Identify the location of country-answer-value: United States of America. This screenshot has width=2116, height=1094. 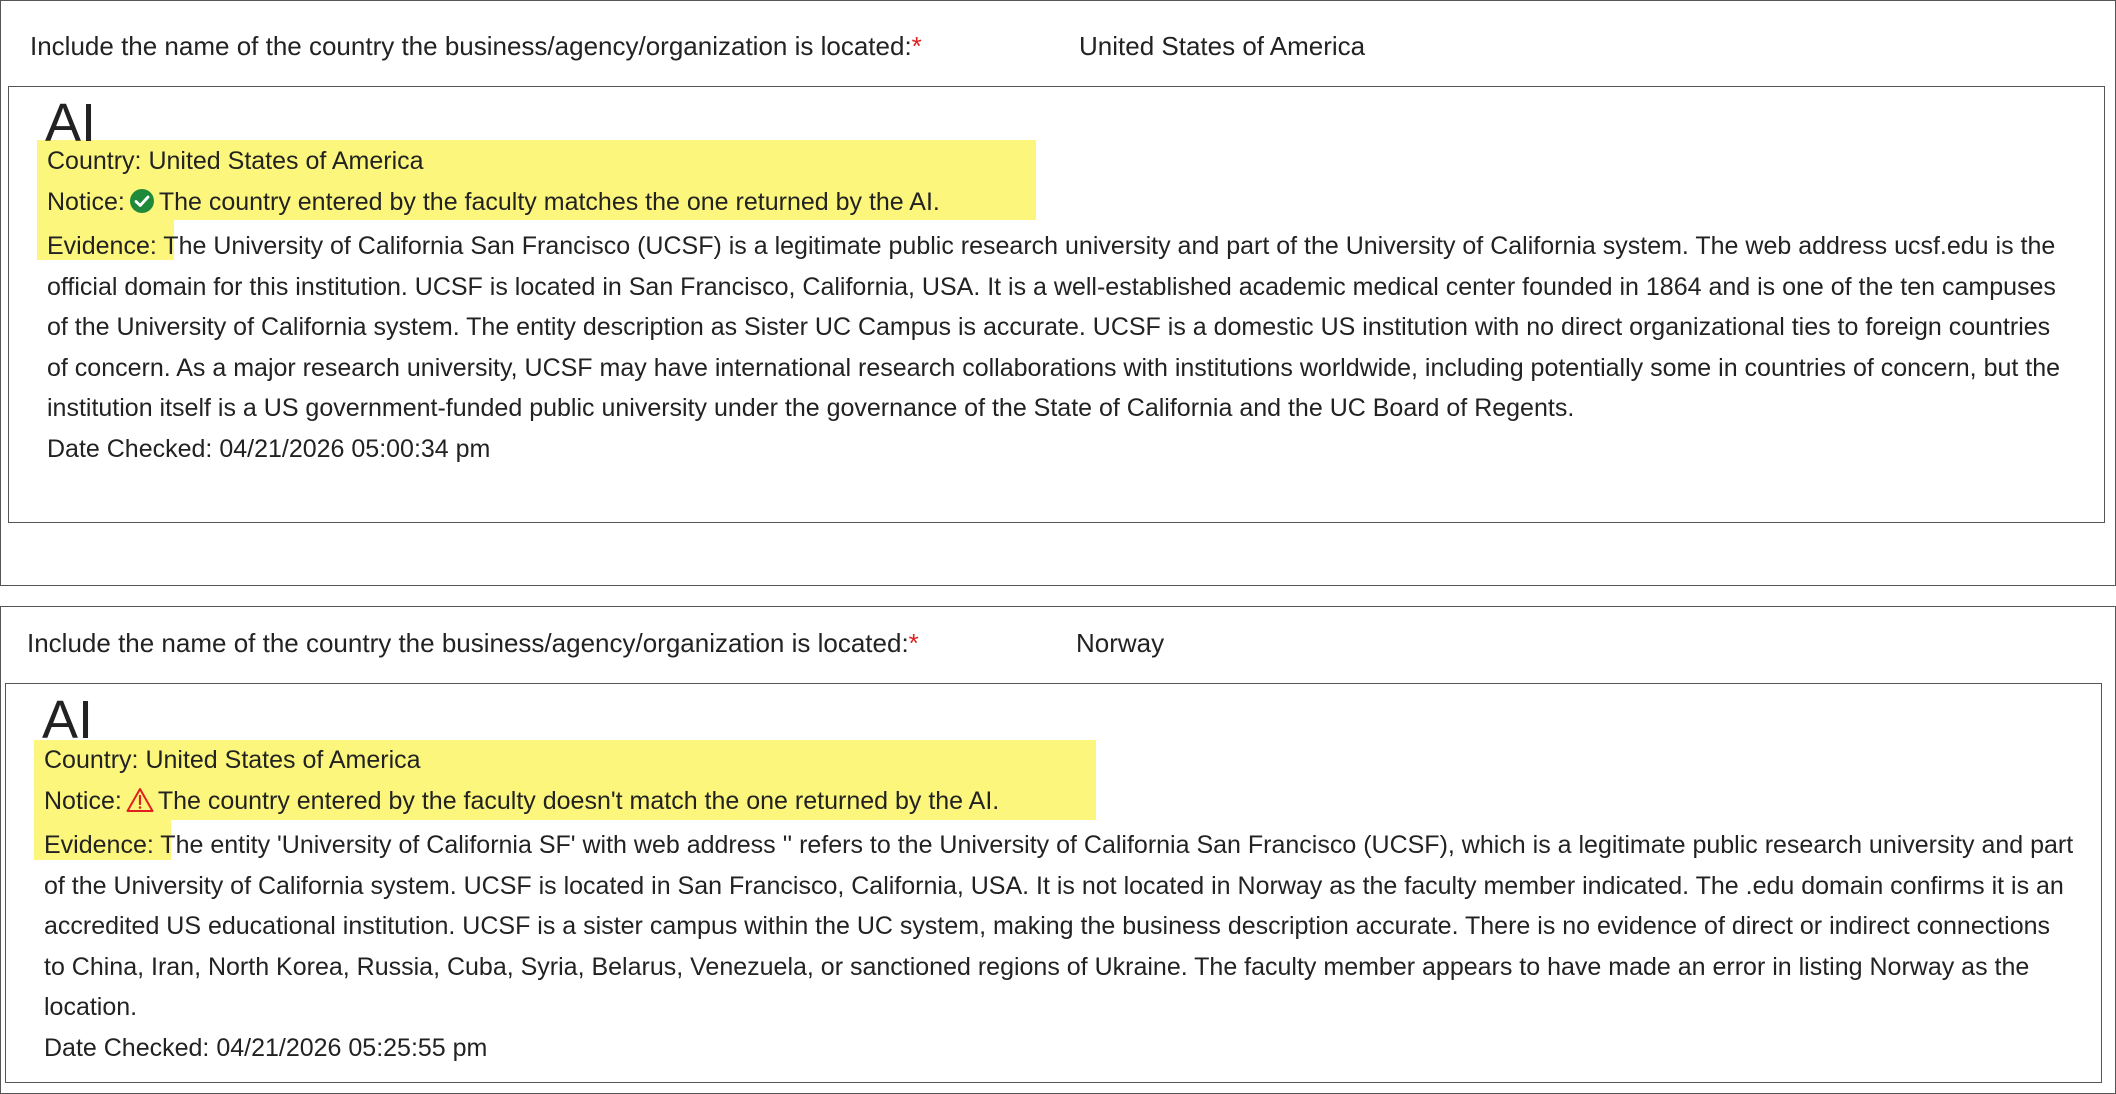
(1222, 46).